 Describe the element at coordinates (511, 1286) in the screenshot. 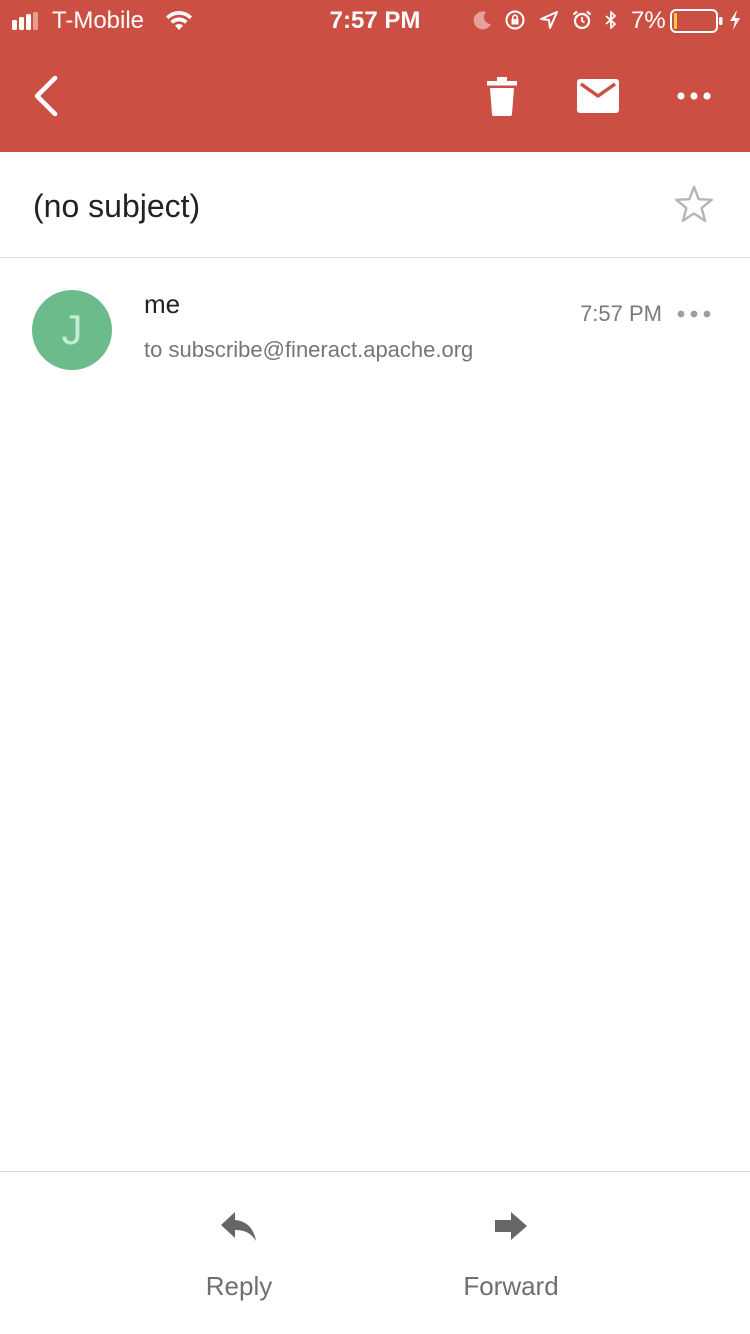

I see `forward-label: Forward` at that location.